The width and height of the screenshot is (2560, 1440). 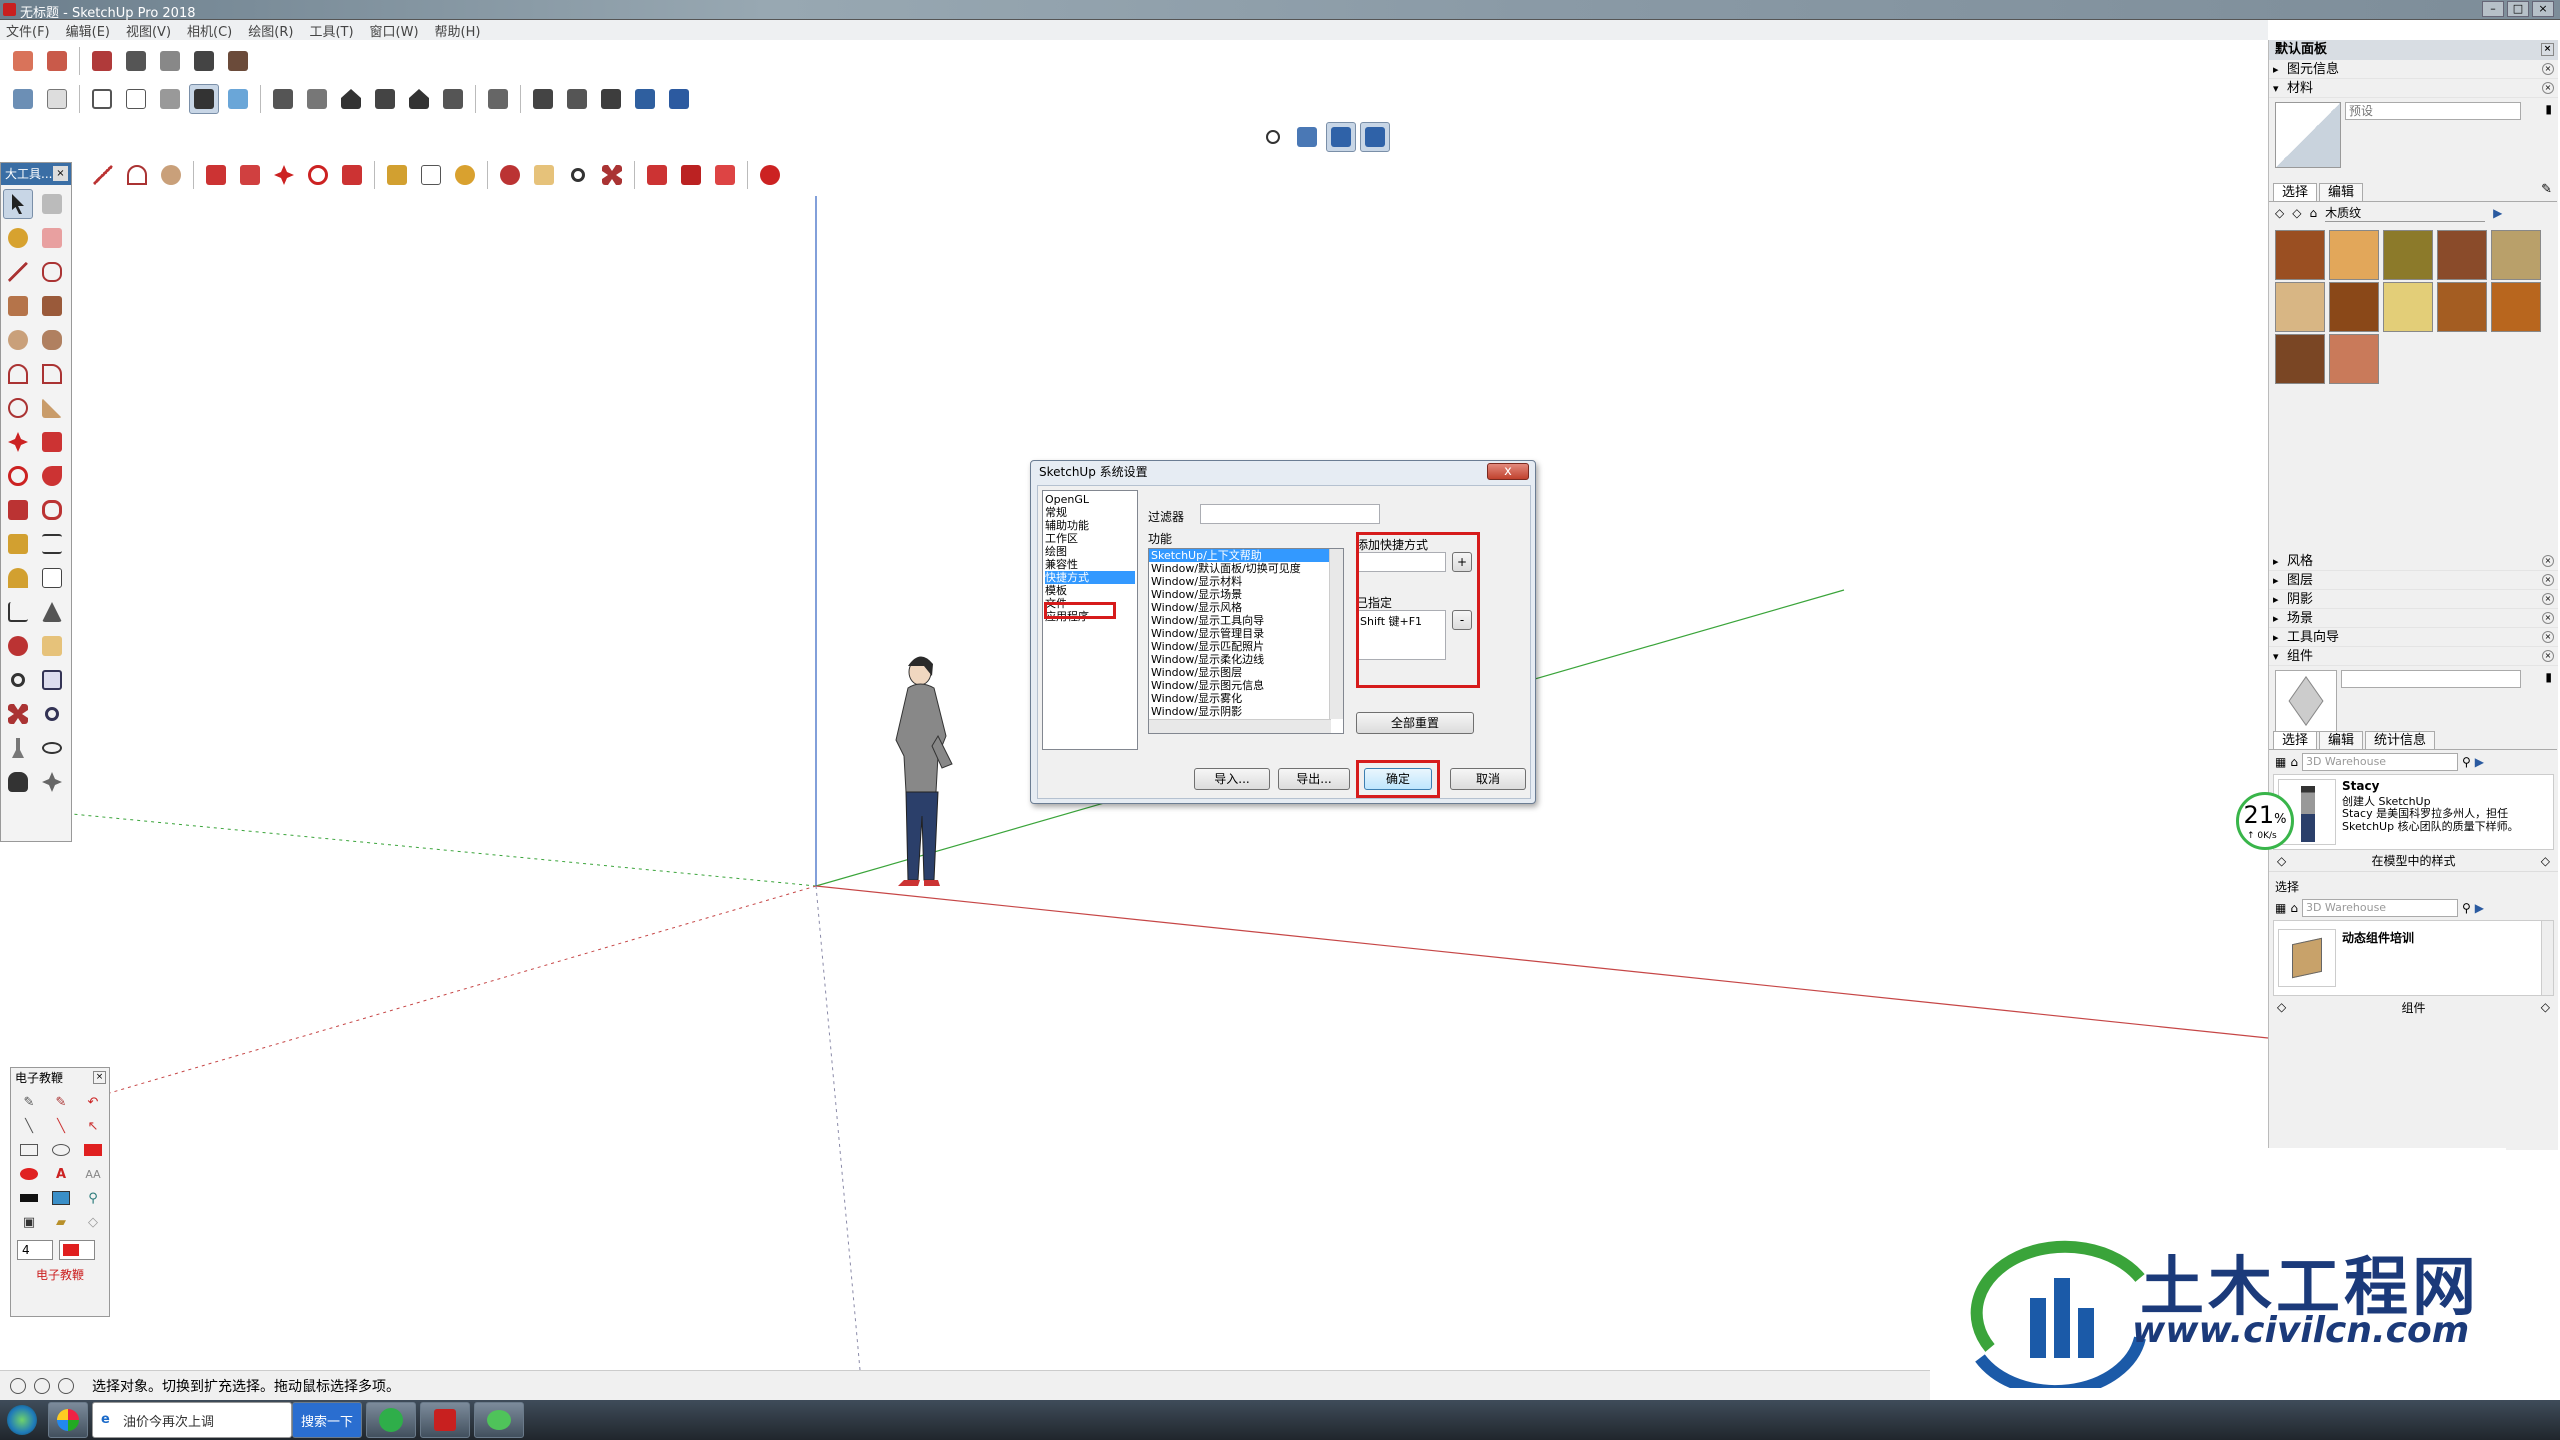 I want to click on network-speed-widget: 21% ↑ 0K/s, so click(x=2265, y=821).